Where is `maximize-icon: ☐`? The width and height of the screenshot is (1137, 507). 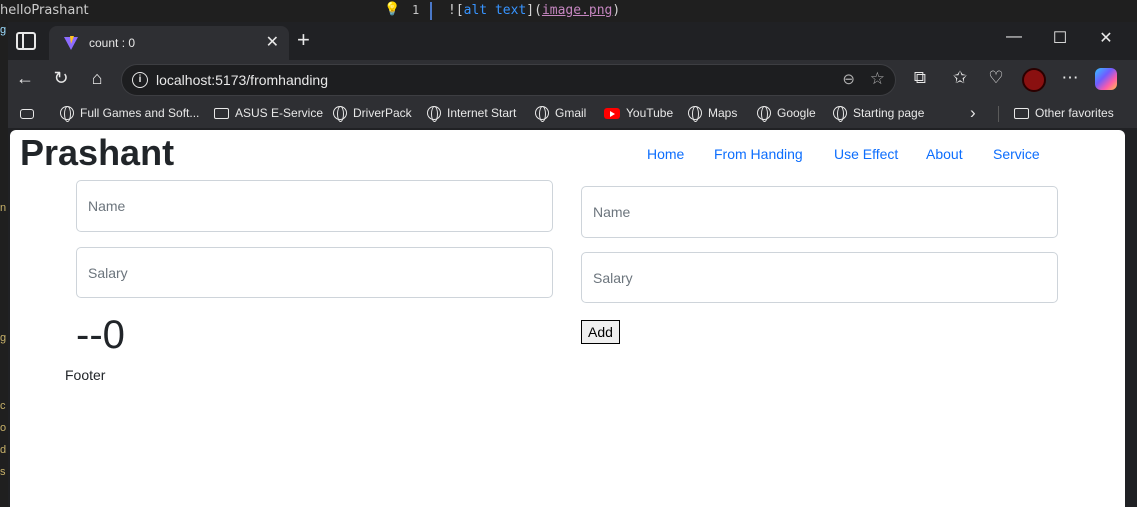
maximize-icon: ☐ is located at coordinates (1060, 38).